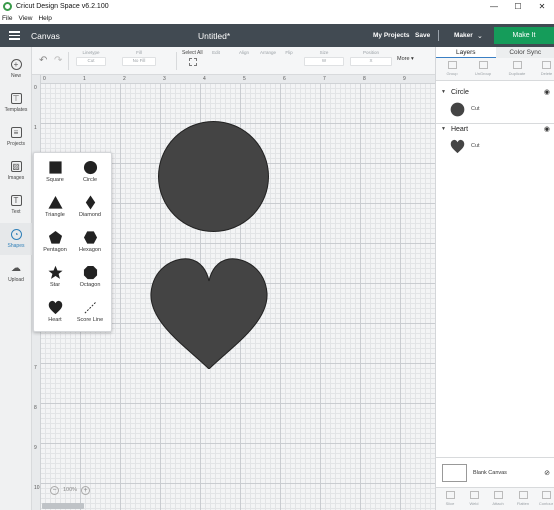 The width and height of the screenshot is (554, 510). What do you see at coordinates (324, 61) in the screenshot?
I see `size-width-field: W` at bounding box center [324, 61].